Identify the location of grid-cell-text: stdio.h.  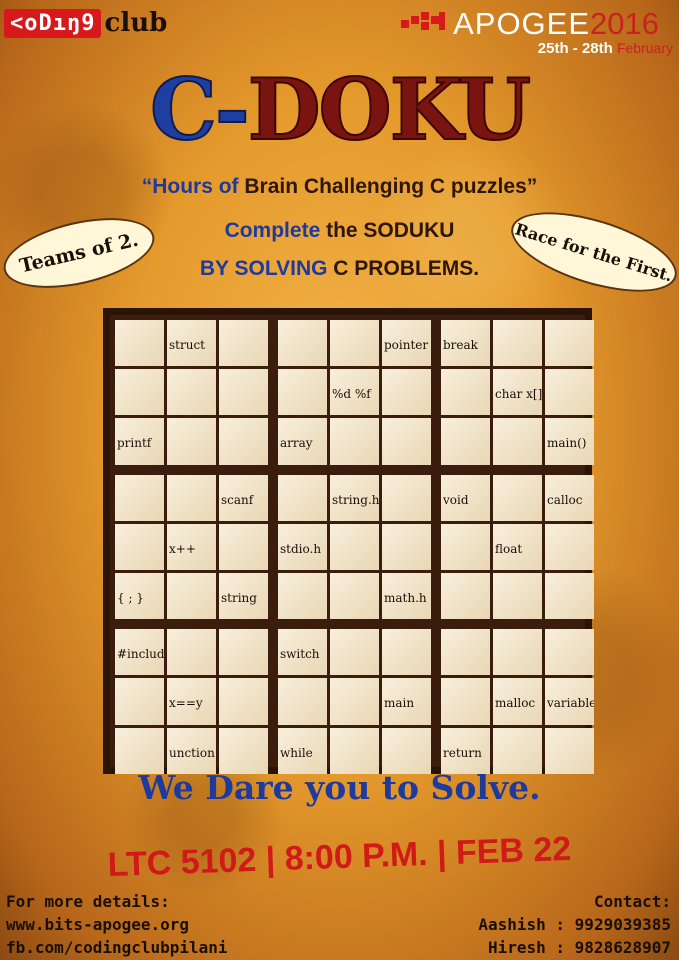
(301, 548).